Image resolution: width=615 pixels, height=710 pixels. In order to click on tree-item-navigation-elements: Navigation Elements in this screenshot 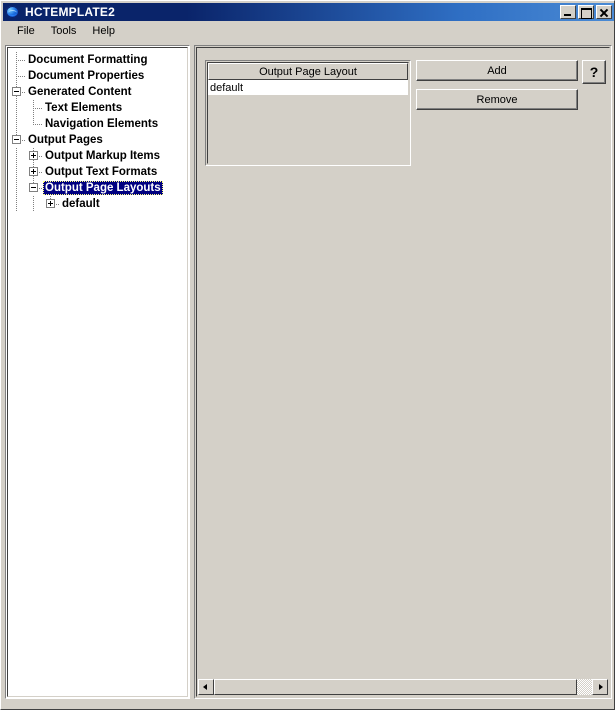, I will do `click(97, 124)`.